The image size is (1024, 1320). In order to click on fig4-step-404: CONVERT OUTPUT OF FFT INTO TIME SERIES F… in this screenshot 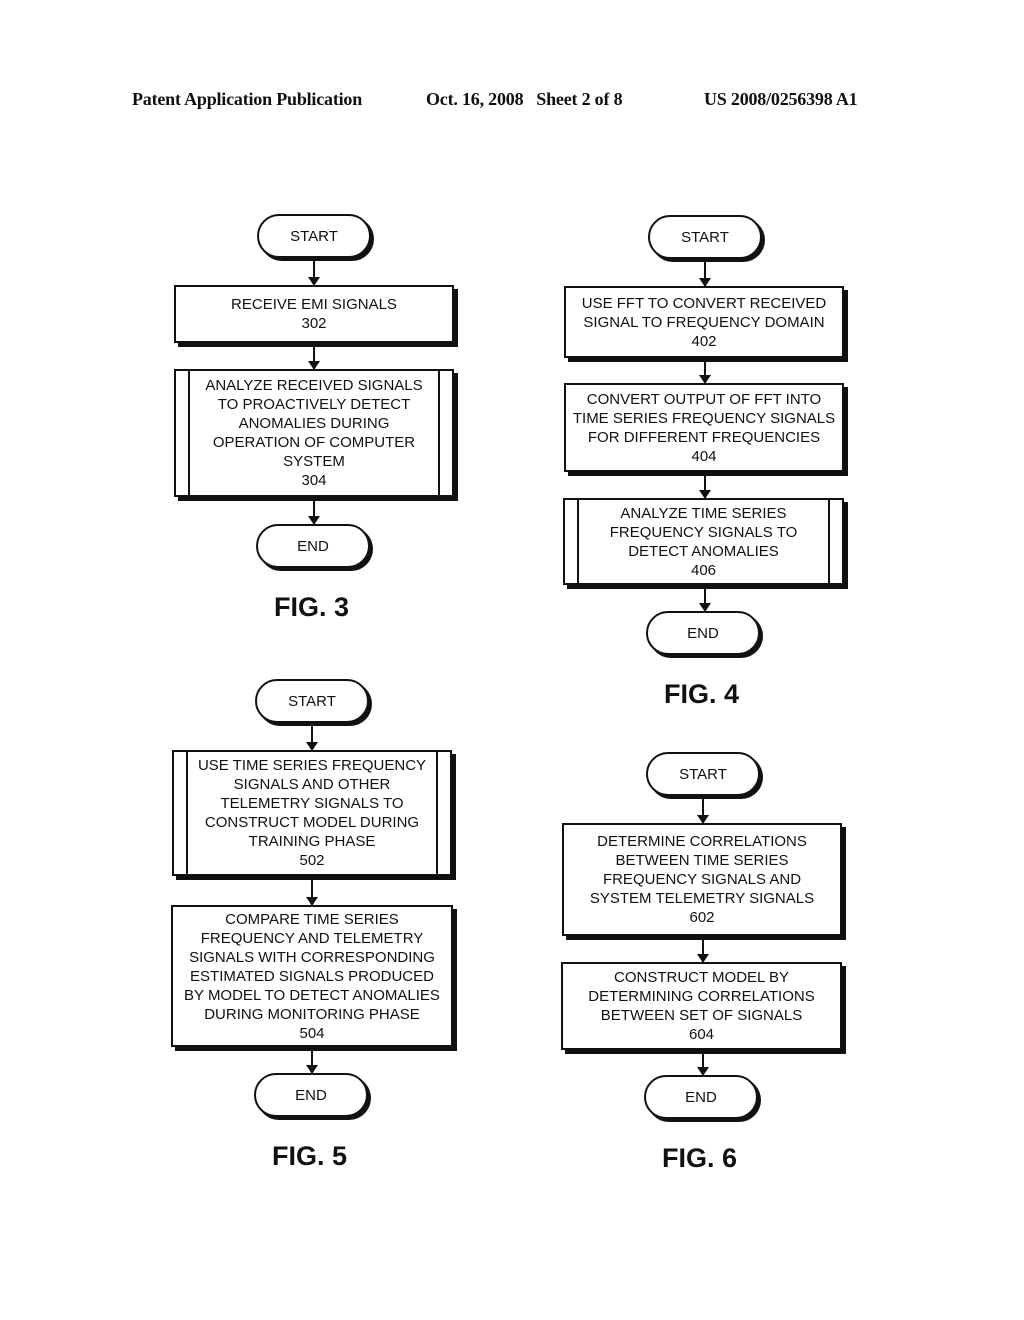, I will do `click(704, 427)`.